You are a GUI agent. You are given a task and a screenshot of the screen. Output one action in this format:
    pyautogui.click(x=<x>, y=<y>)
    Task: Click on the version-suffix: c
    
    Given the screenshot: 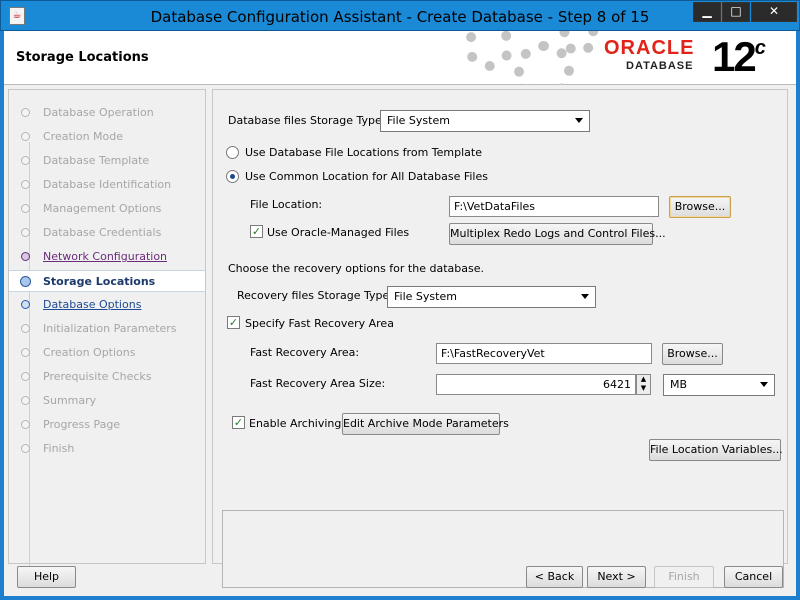 What is the action you would take?
    pyautogui.click(x=760, y=48)
    